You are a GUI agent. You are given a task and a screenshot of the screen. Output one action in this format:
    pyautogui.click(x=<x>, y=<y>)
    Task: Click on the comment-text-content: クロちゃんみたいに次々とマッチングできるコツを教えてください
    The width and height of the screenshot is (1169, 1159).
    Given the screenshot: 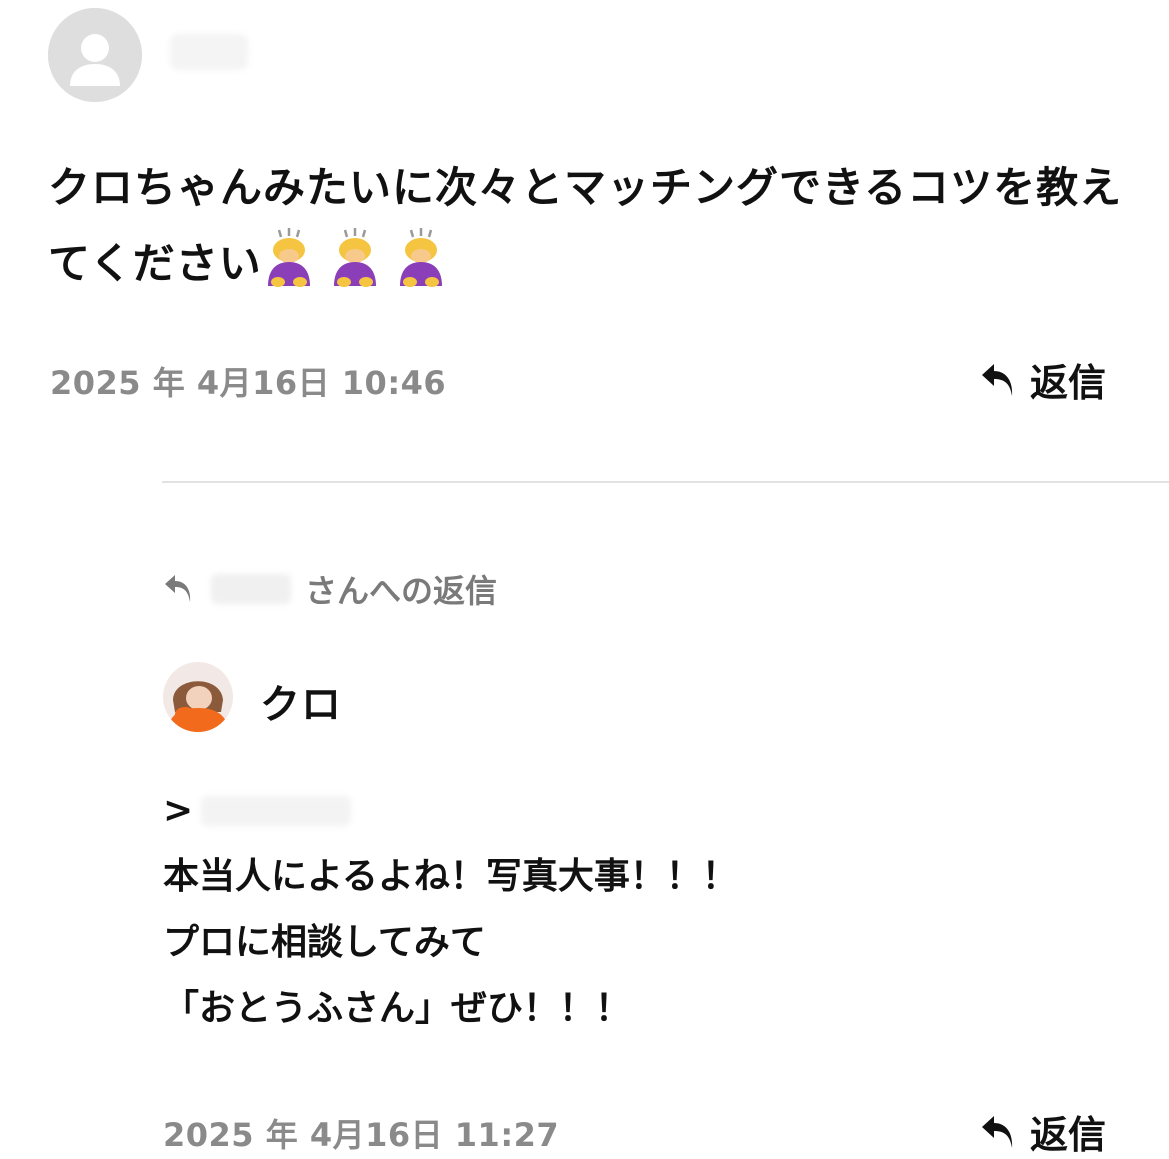 What is the action you would take?
    pyautogui.click(x=585, y=225)
    